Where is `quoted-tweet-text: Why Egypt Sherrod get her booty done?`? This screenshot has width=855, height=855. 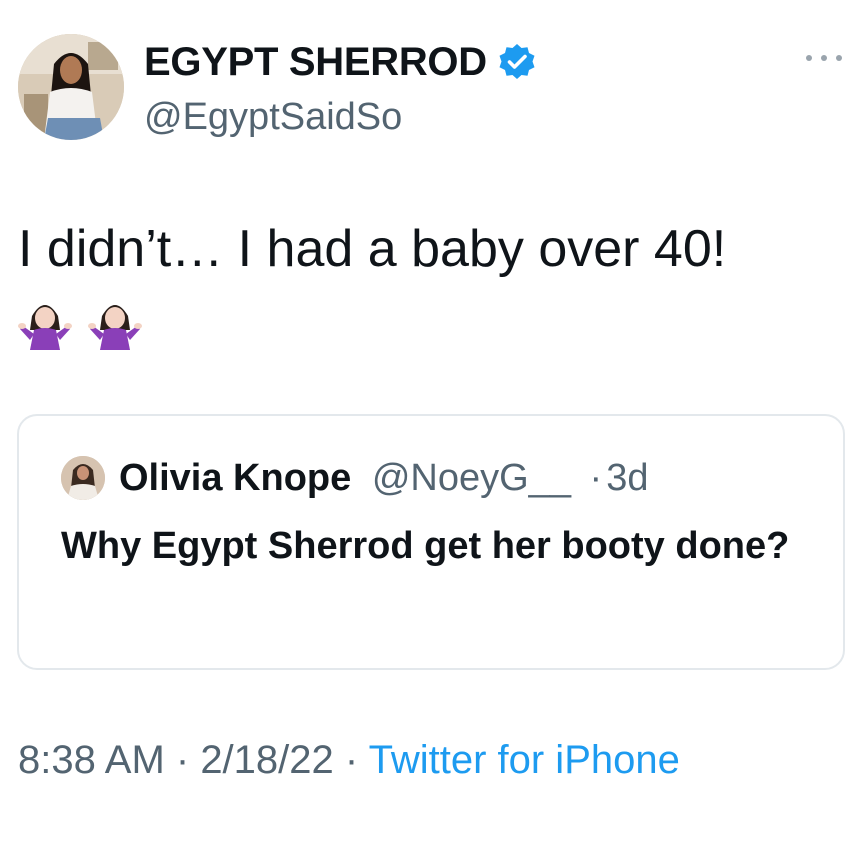
quoted-tweet-text: Why Egypt Sherrod get her booty done? is located at coordinates (425, 546).